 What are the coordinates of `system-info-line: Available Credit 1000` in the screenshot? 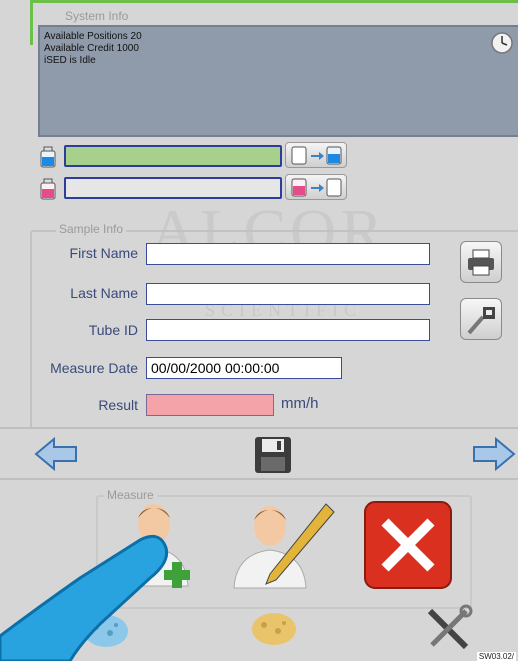 It's located at (91, 48).